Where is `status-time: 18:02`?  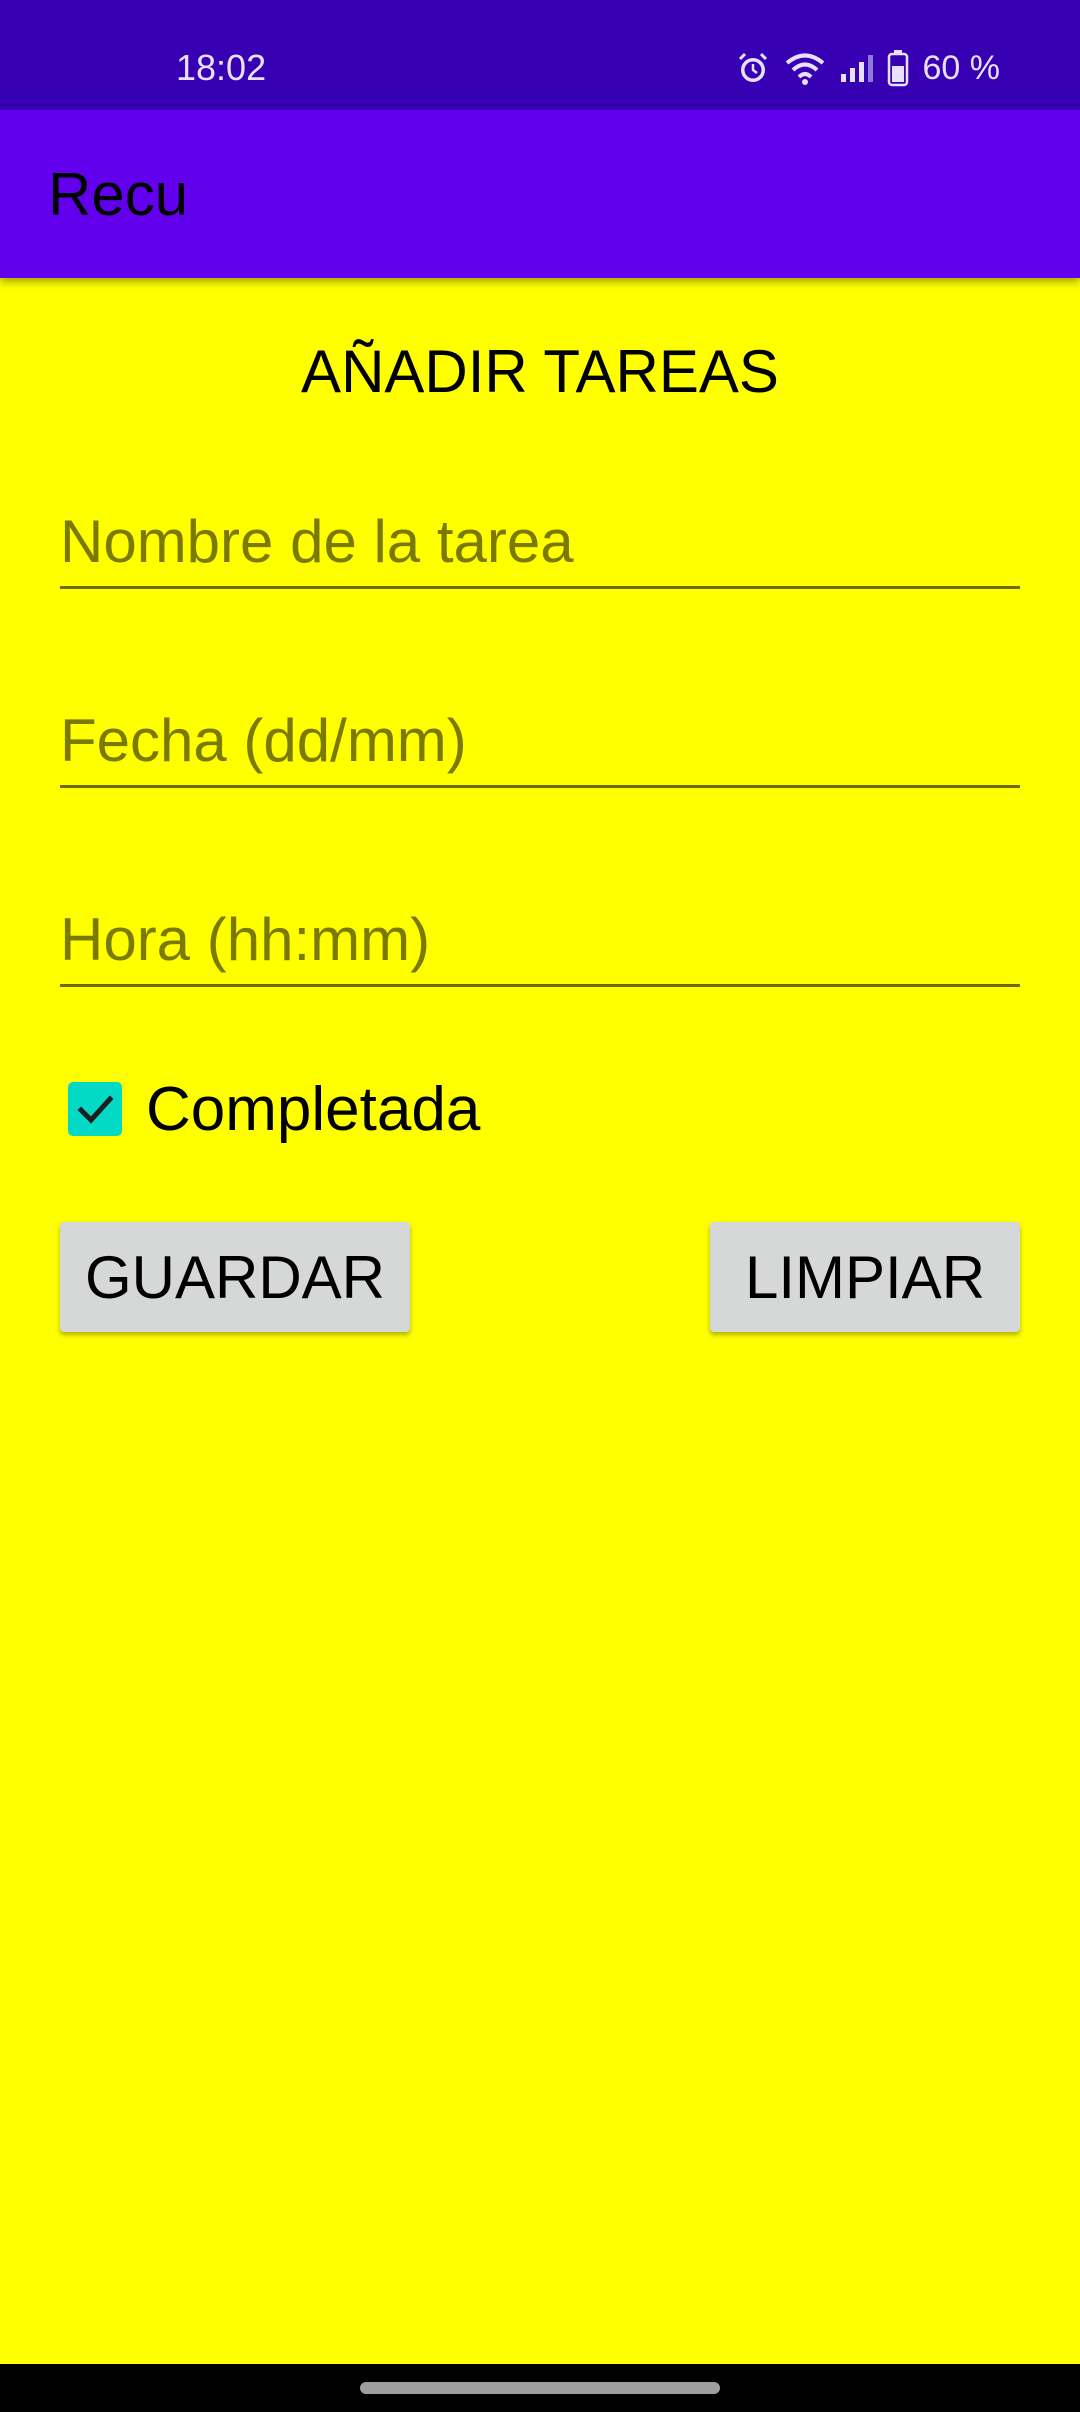
status-time: 18:02 is located at coordinates (221, 67).